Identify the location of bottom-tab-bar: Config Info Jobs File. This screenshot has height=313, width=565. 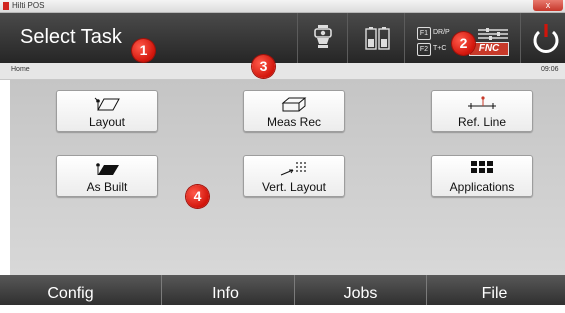
(282, 290).